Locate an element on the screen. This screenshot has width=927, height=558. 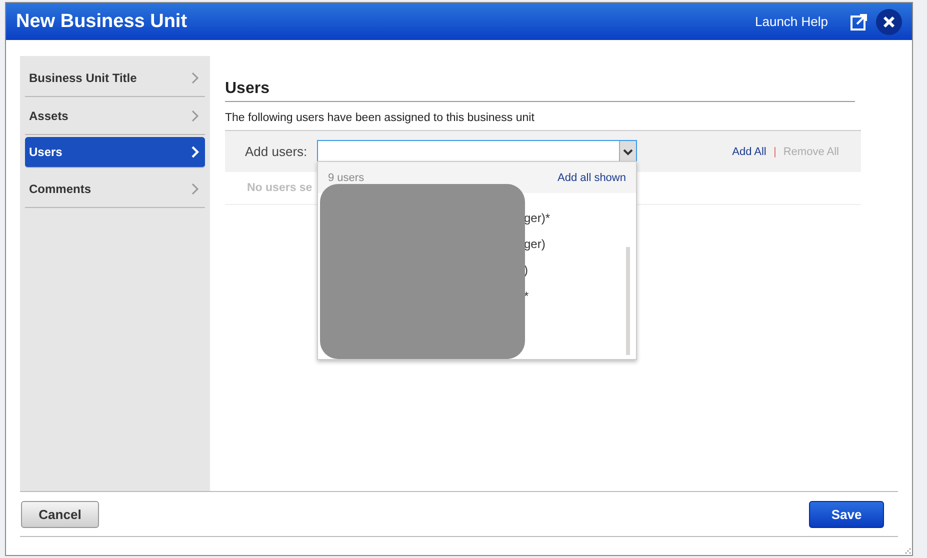
sidebar-item: Business Unit Title is located at coordinates (115, 78).